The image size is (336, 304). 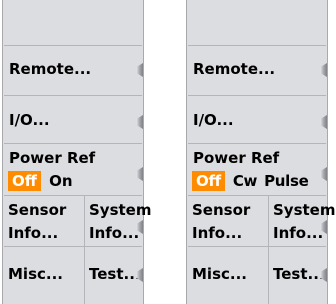 What do you see at coordinates (60, 181) in the screenshot?
I see `power-ref-option-on: On` at bounding box center [60, 181].